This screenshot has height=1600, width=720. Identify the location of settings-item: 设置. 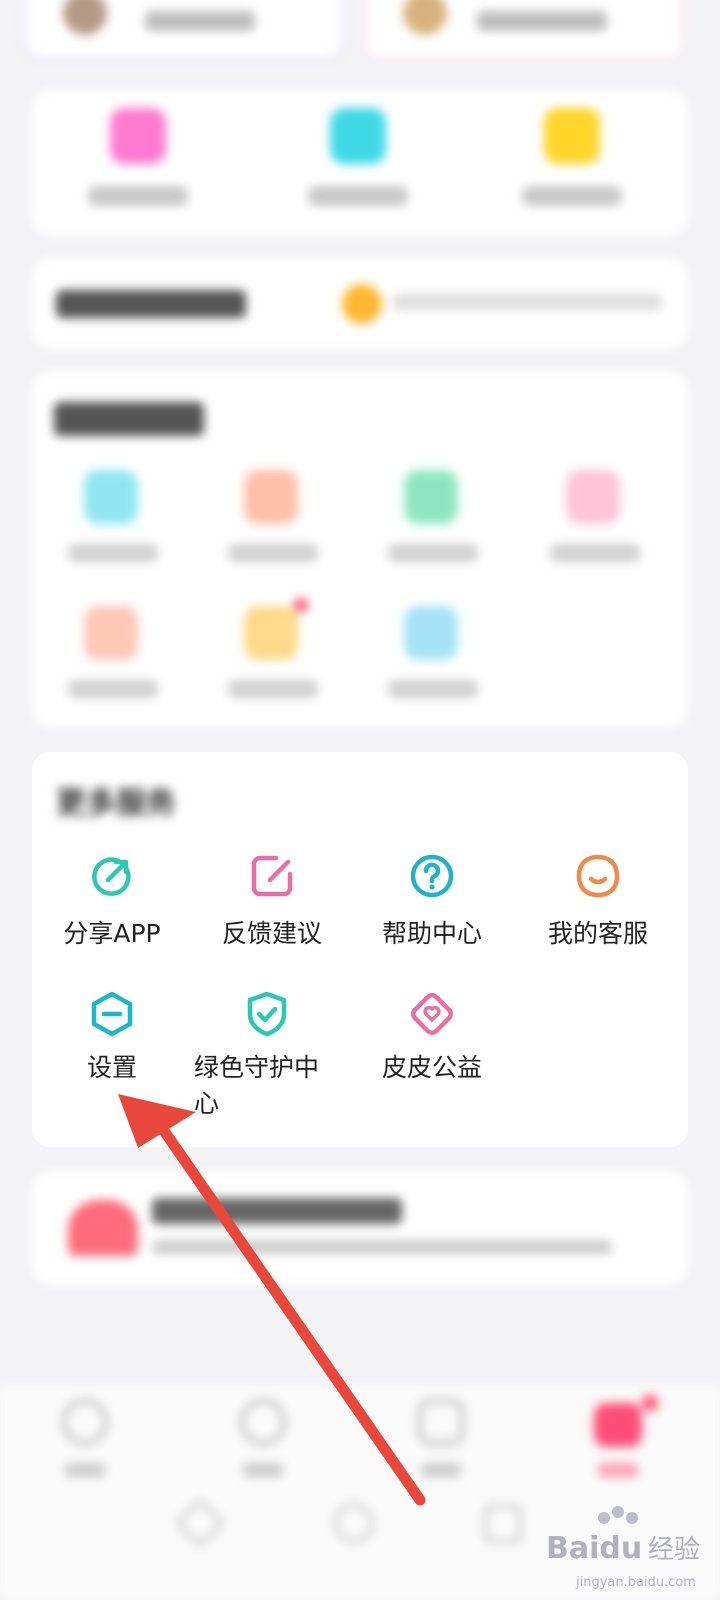
(112, 1037).